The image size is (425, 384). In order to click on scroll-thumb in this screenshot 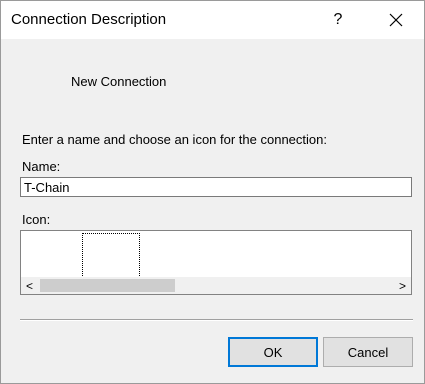, I will do `click(107, 285)`.